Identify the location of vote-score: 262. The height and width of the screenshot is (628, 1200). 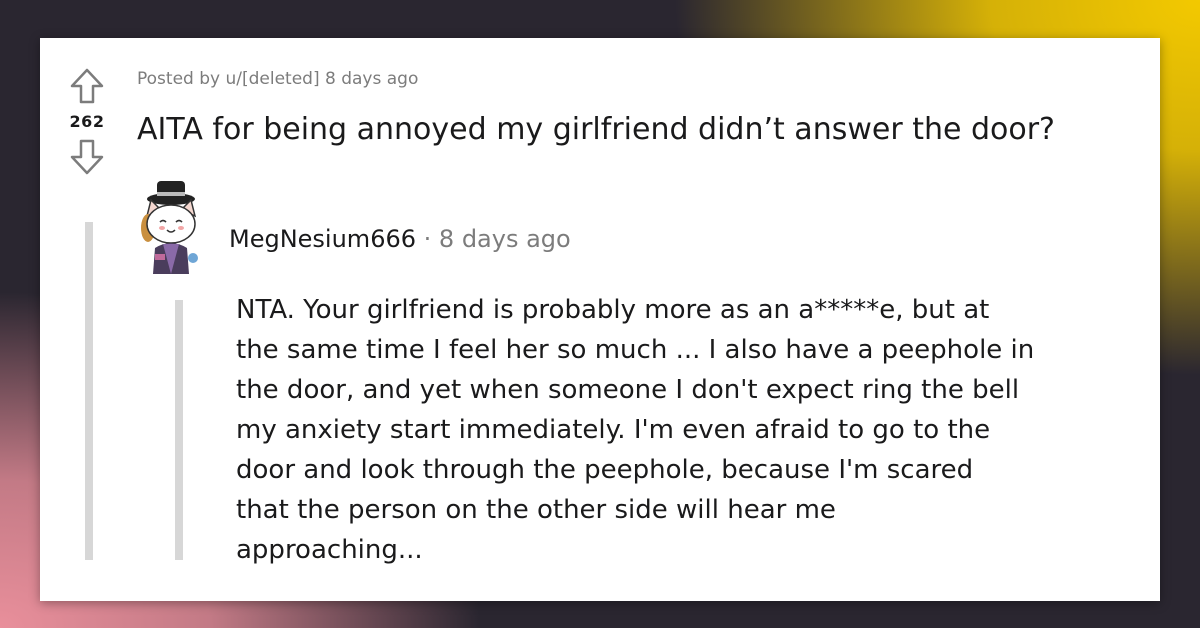
(87, 121).